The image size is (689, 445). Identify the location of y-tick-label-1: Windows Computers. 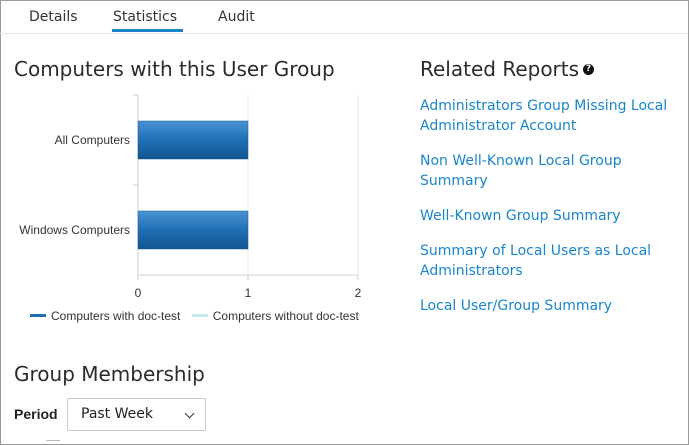
(74, 230).